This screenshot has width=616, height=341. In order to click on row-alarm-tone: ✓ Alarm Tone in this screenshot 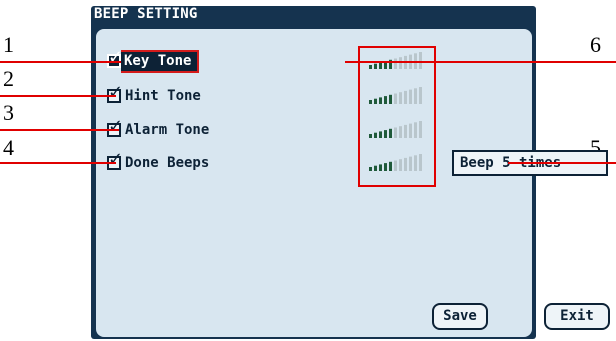, I will do `click(158, 128)`.